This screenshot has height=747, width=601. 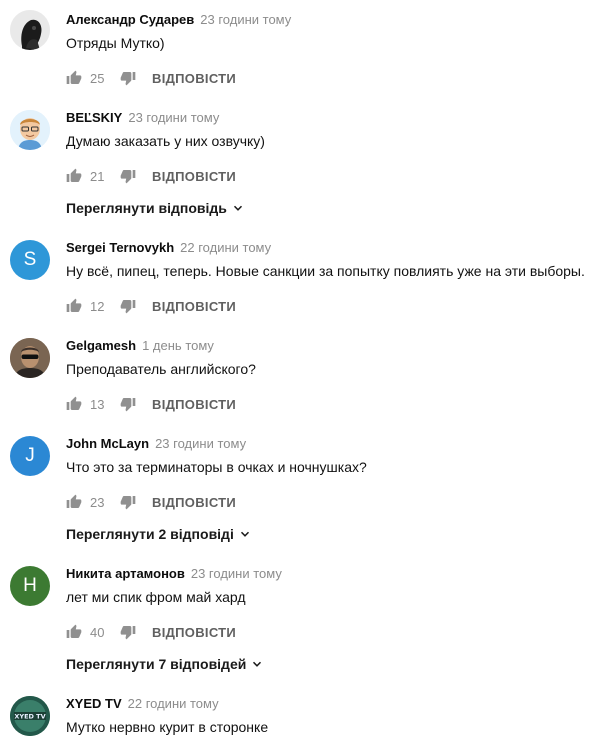 I want to click on sunglasses-portrait-icon, so click(x=30, y=358).